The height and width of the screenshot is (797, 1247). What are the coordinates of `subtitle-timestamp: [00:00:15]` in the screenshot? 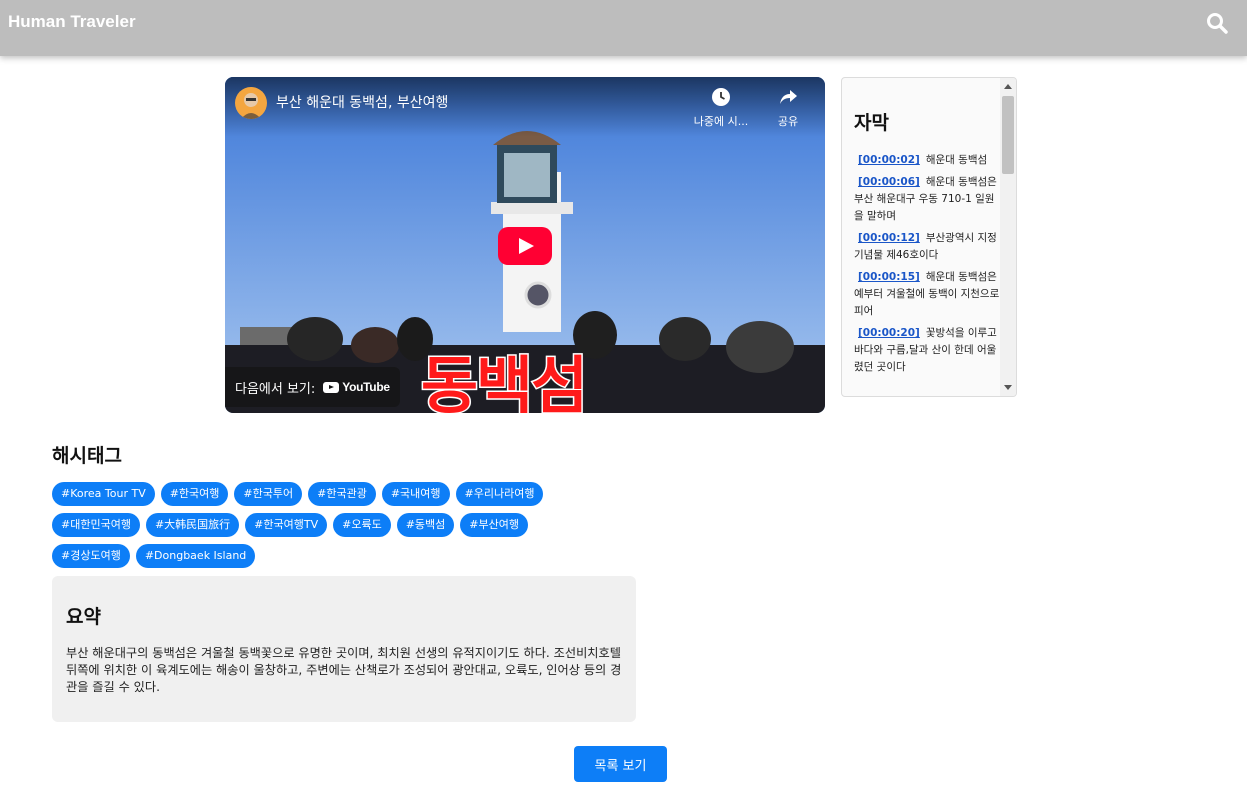 It's located at (889, 277).